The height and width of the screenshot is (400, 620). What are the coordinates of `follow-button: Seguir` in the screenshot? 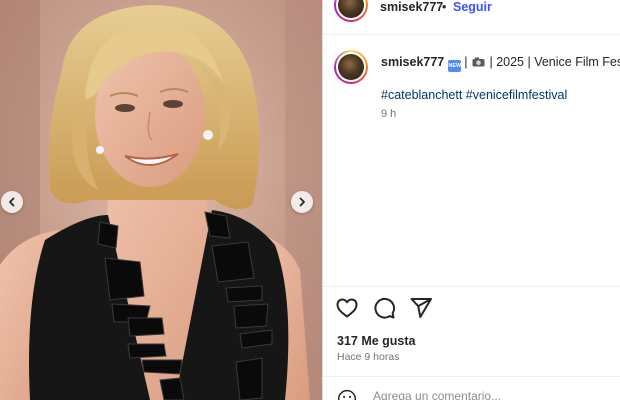 It's located at (472, 7).